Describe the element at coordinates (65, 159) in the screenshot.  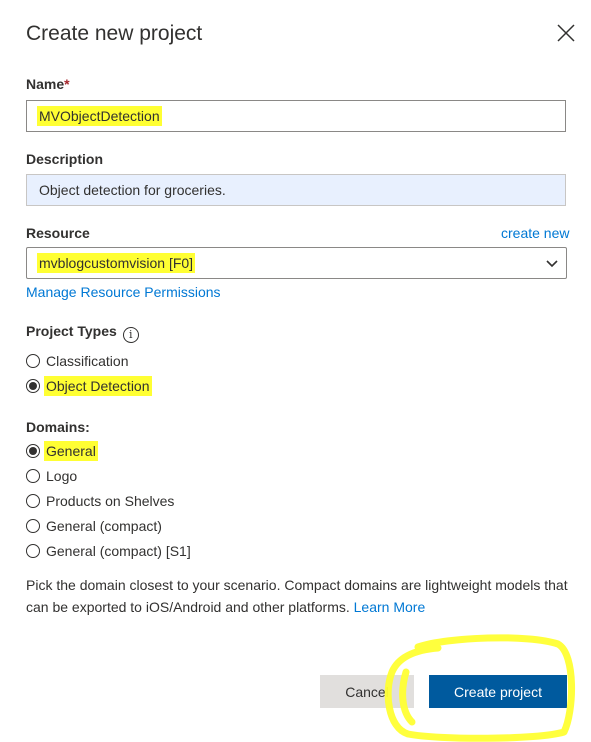
I see `description-label: Description` at that location.